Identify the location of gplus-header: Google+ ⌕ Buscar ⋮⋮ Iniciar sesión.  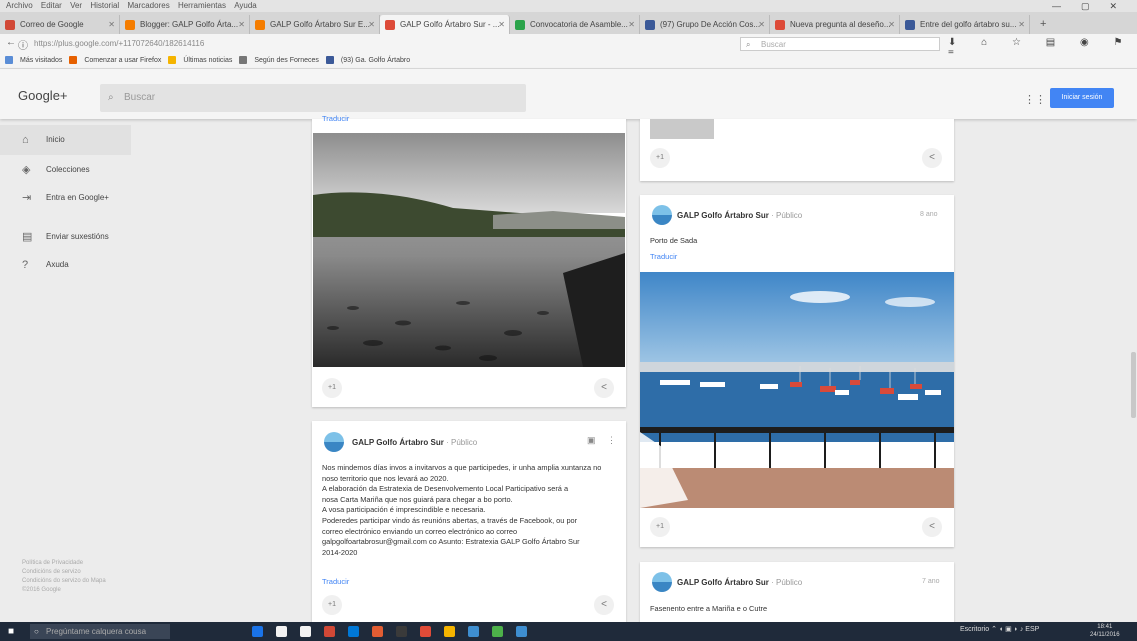
(568, 94).